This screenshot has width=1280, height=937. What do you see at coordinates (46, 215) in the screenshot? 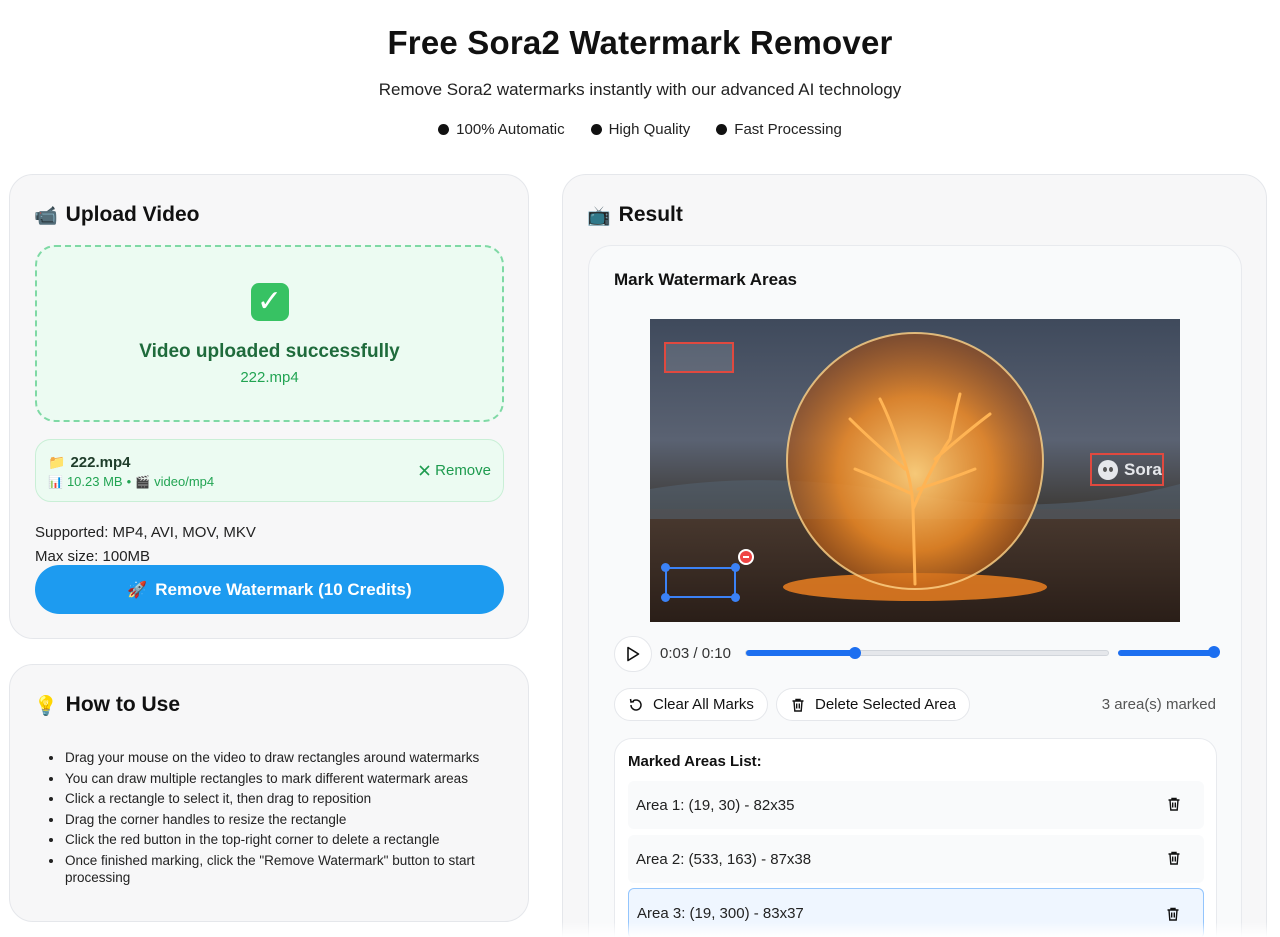
I see `video-camera-icon: 📹` at bounding box center [46, 215].